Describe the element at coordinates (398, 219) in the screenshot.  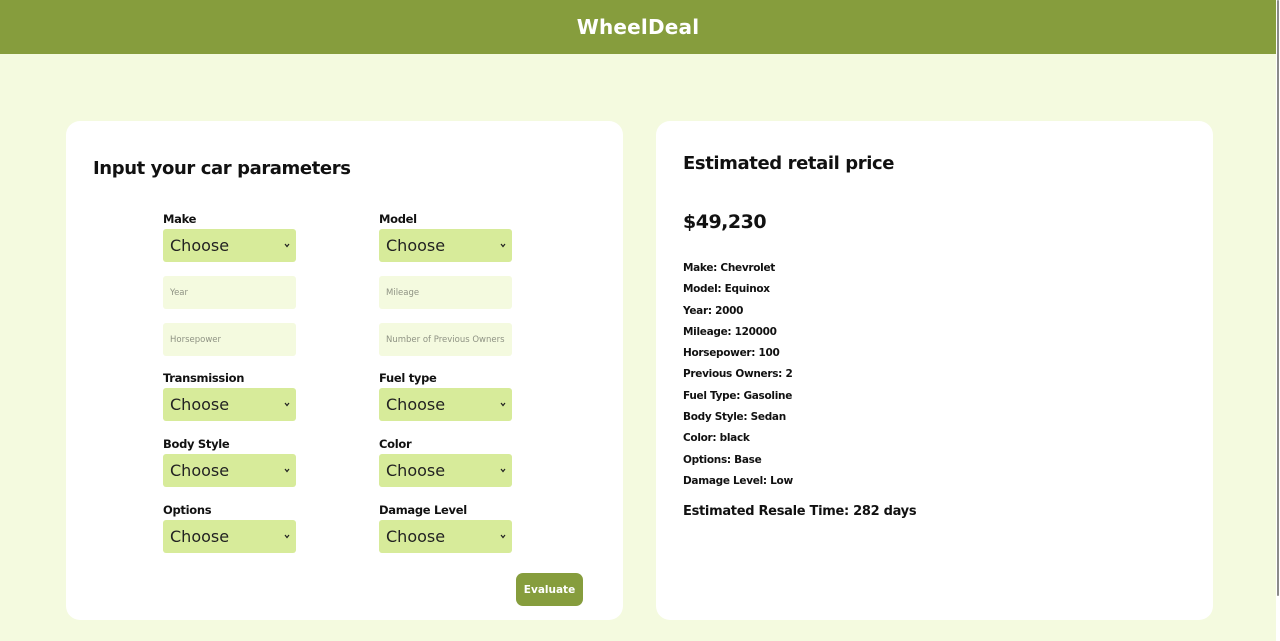
I see `model-label: Model` at that location.